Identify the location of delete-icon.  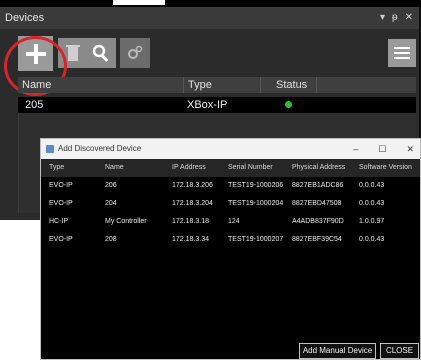
(73, 53).